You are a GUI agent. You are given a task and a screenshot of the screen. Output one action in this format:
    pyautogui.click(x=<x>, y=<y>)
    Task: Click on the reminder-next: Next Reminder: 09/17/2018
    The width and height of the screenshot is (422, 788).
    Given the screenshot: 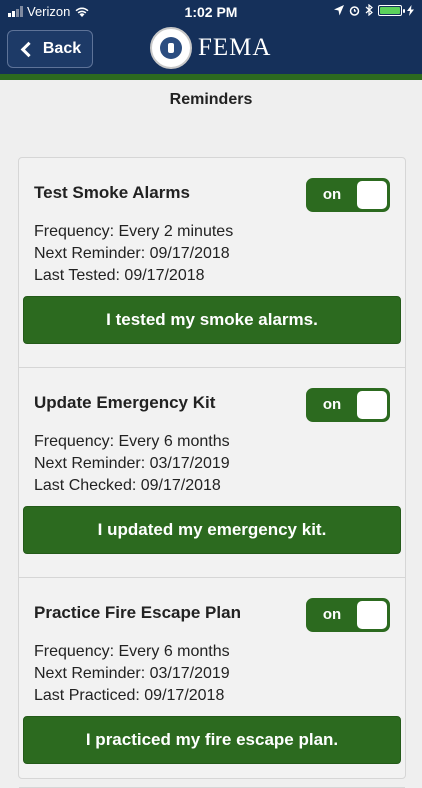 What is the action you would take?
    pyautogui.click(x=132, y=253)
    